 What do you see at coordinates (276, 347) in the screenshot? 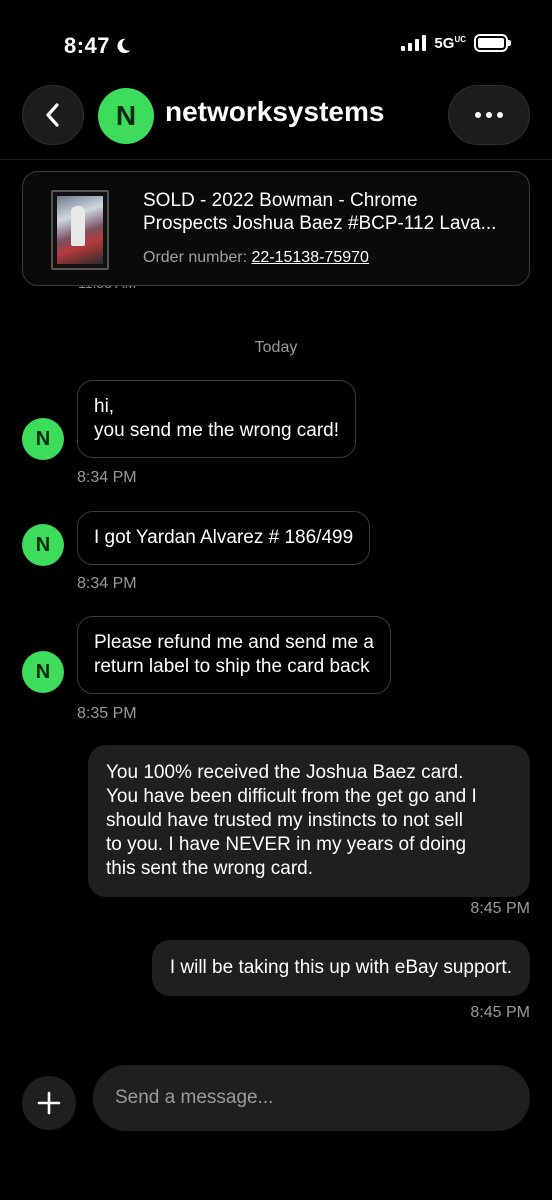
I see `day-divider: Today` at bounding box center [276, 347].